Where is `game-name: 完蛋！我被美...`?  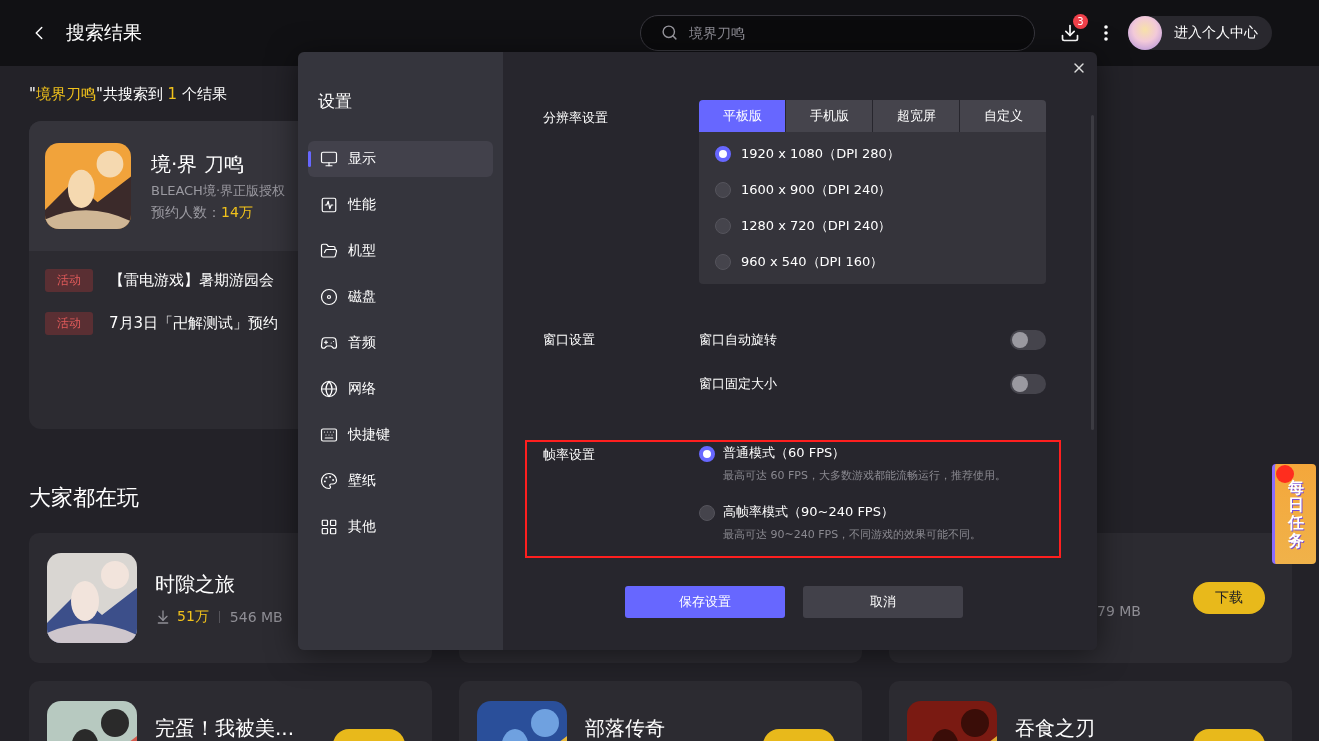
game-name: 完蛋！我被美... is located at coordinates (225, 728).